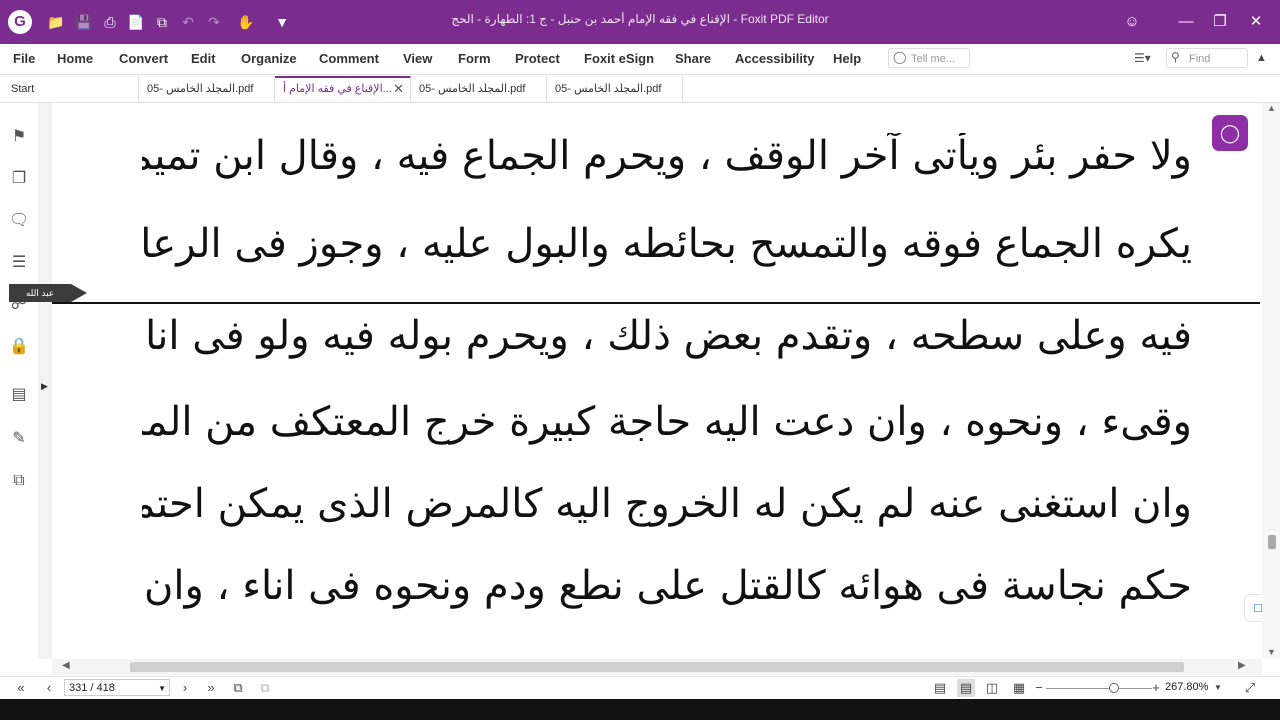 Image resolution: width=1280 pixels, height=720 pixels. What do you see at coordinates (40, 293) in the screenshot?
I see `annotation-author: عبد الله` at bounding box center [40, 293].